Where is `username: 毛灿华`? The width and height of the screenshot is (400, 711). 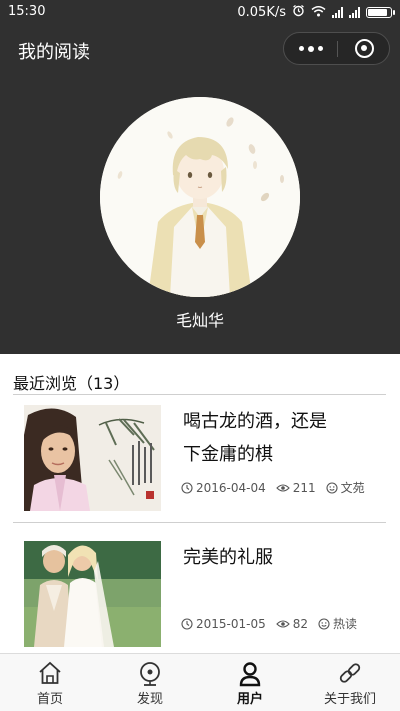
username: 毛灿华 is located at coordinates (199, 320).